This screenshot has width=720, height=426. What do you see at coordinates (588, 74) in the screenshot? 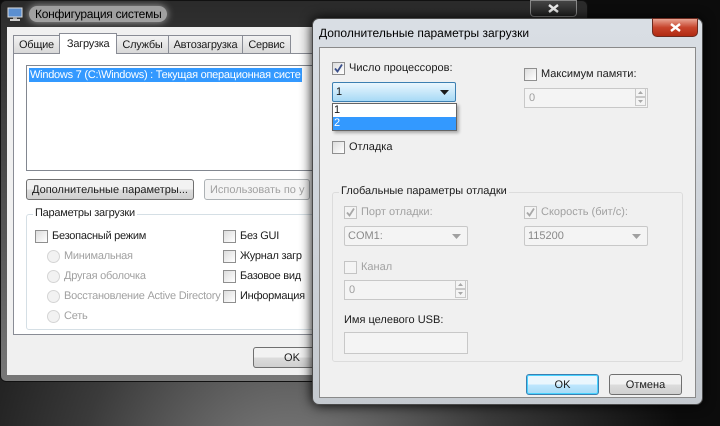
I see `checkbox-label: Максимум памяти:` at bounding box center [588, 74].